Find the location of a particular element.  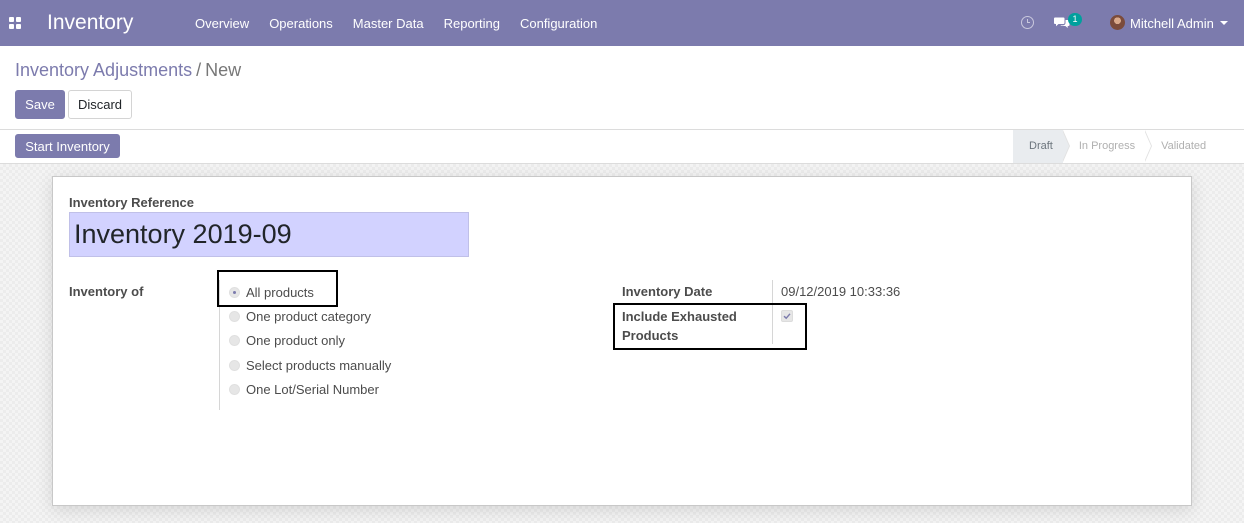

user-name: Mitchell Admin is located at coordinates (1172, 23).